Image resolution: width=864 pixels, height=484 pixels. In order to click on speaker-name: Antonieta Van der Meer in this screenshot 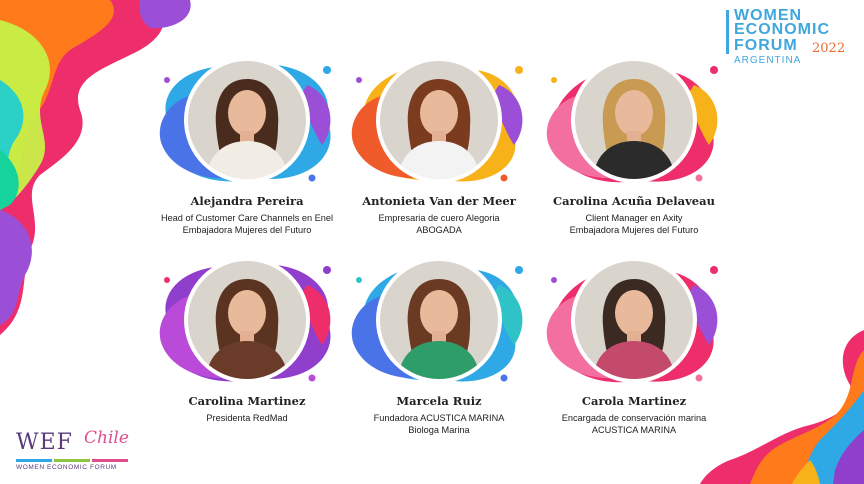, I will do `click(439, 201)`.